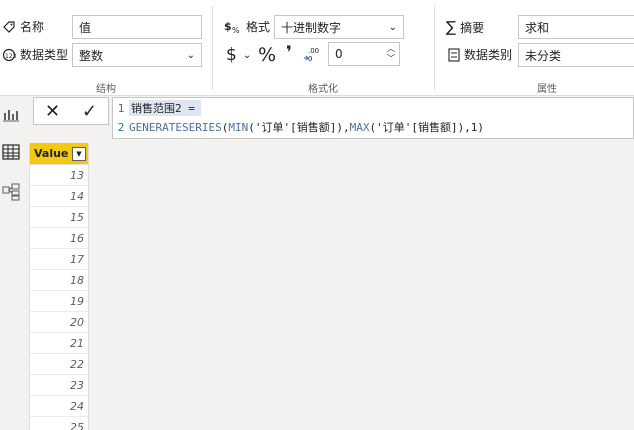  I want to click on report-view-icon, so click(11, 114).